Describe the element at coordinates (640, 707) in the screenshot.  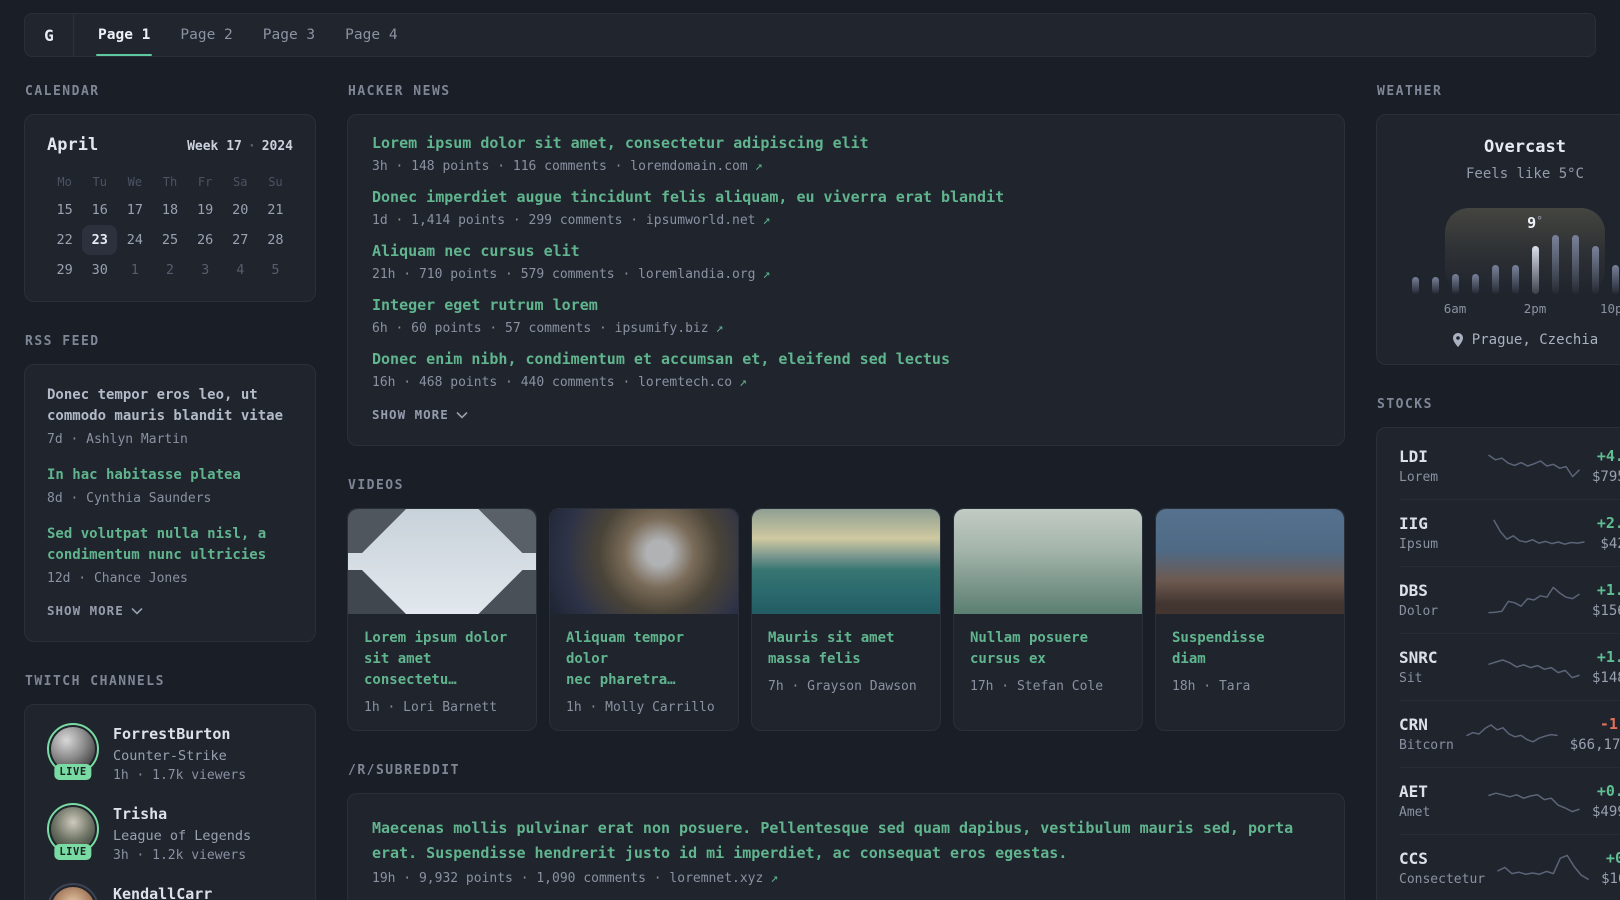
I see `video-meta: 1h · Molly Carrillo` at that location.